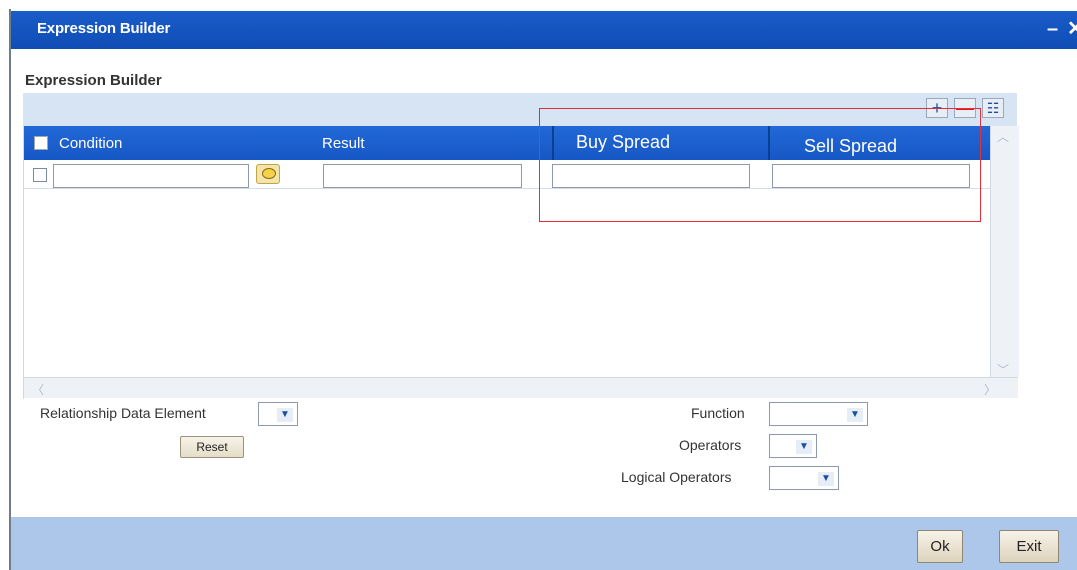 This screenshot has width=1077, height=570. Describe the element at coordinates (990, 389) in the screenshot. I see `scroll-right-icon: 〉` at that location.